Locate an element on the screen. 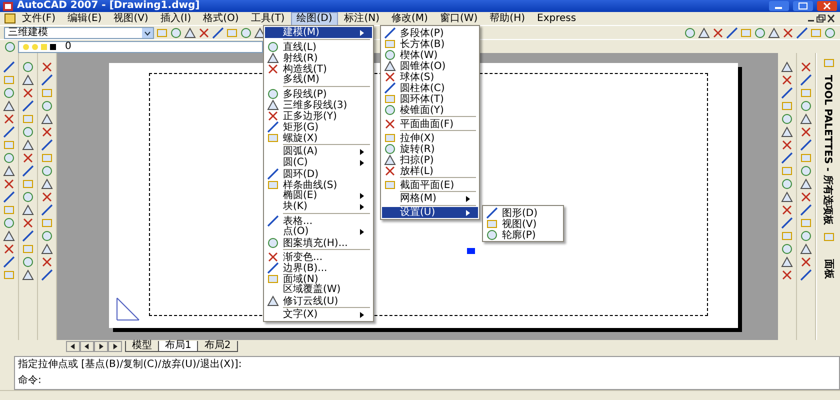  menu-item: 网格(M) is located at coordinates (430, 198).